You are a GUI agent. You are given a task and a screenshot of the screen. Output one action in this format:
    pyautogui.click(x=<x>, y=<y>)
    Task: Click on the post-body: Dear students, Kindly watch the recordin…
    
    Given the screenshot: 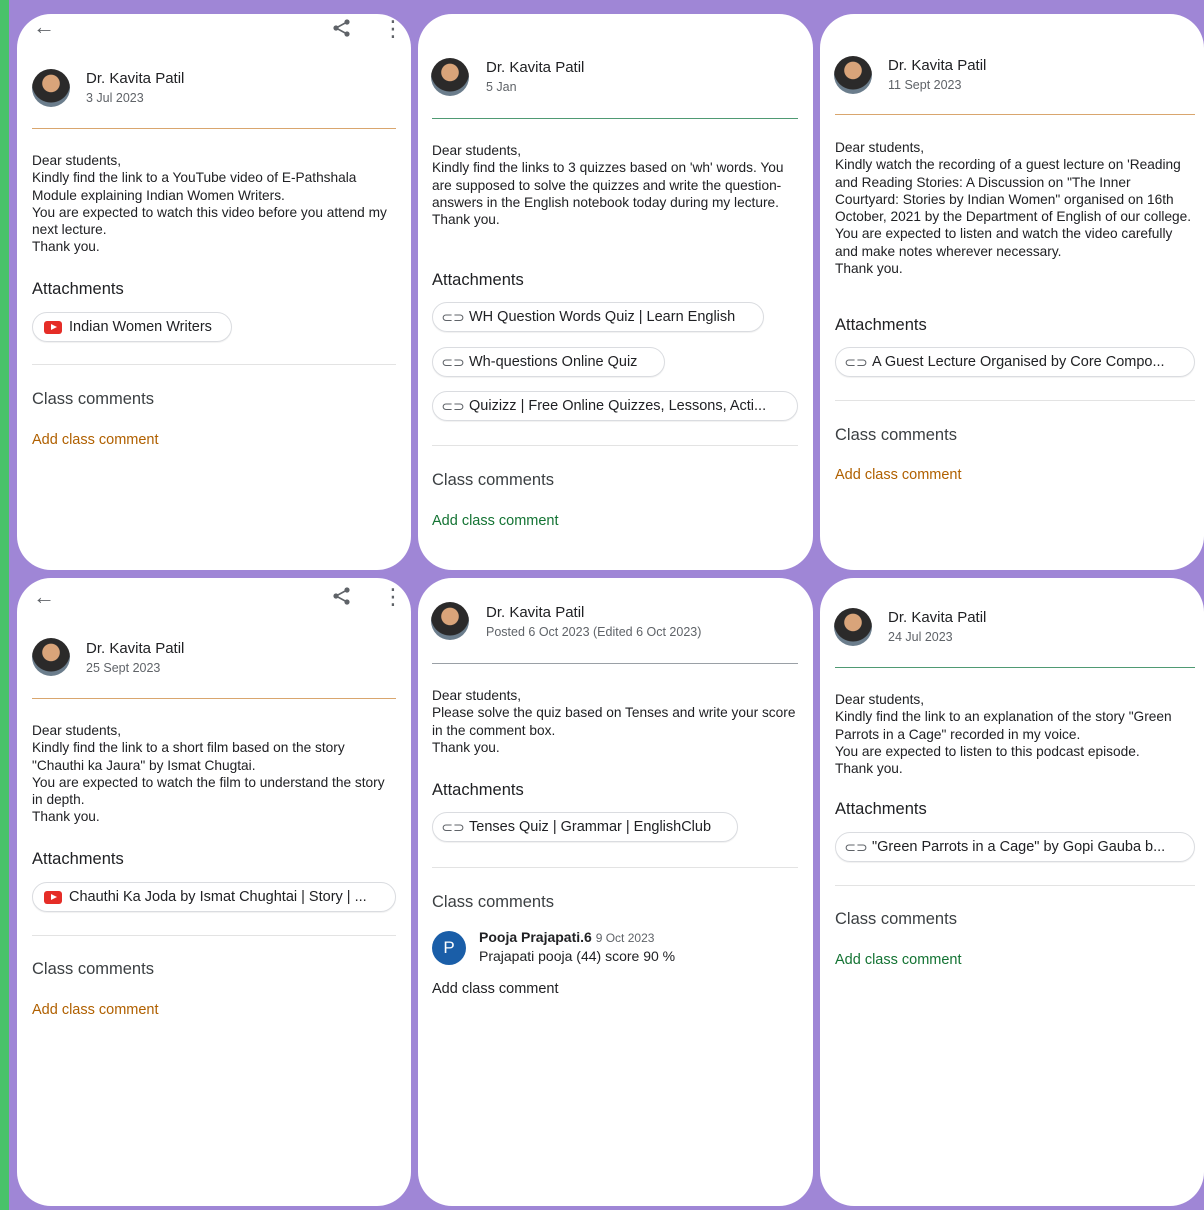 What is the action you would take?
    pyautogui.click(x=1013, y=208)
    